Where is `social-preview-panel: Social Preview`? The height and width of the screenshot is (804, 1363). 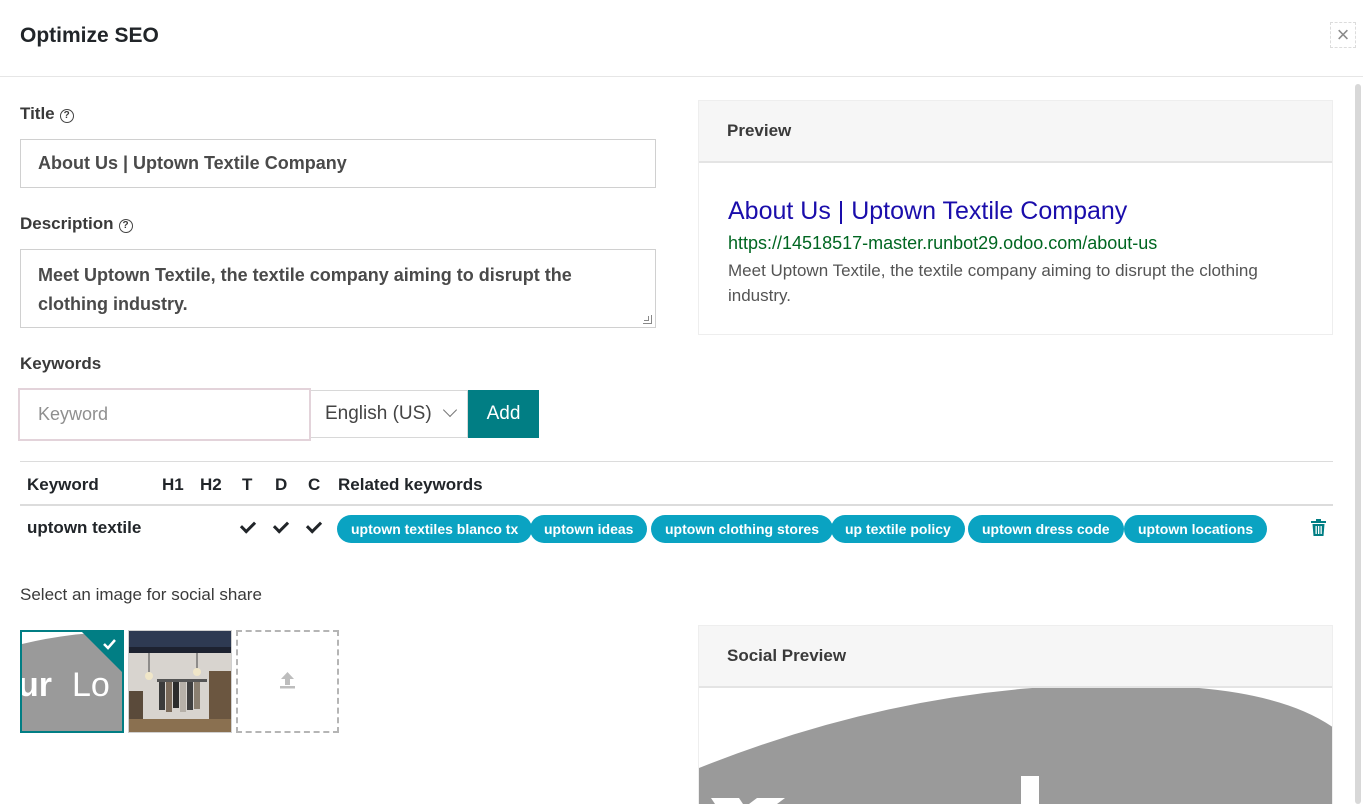
social-preview-panel: Social Preview is located at coordinates (1015, 714).